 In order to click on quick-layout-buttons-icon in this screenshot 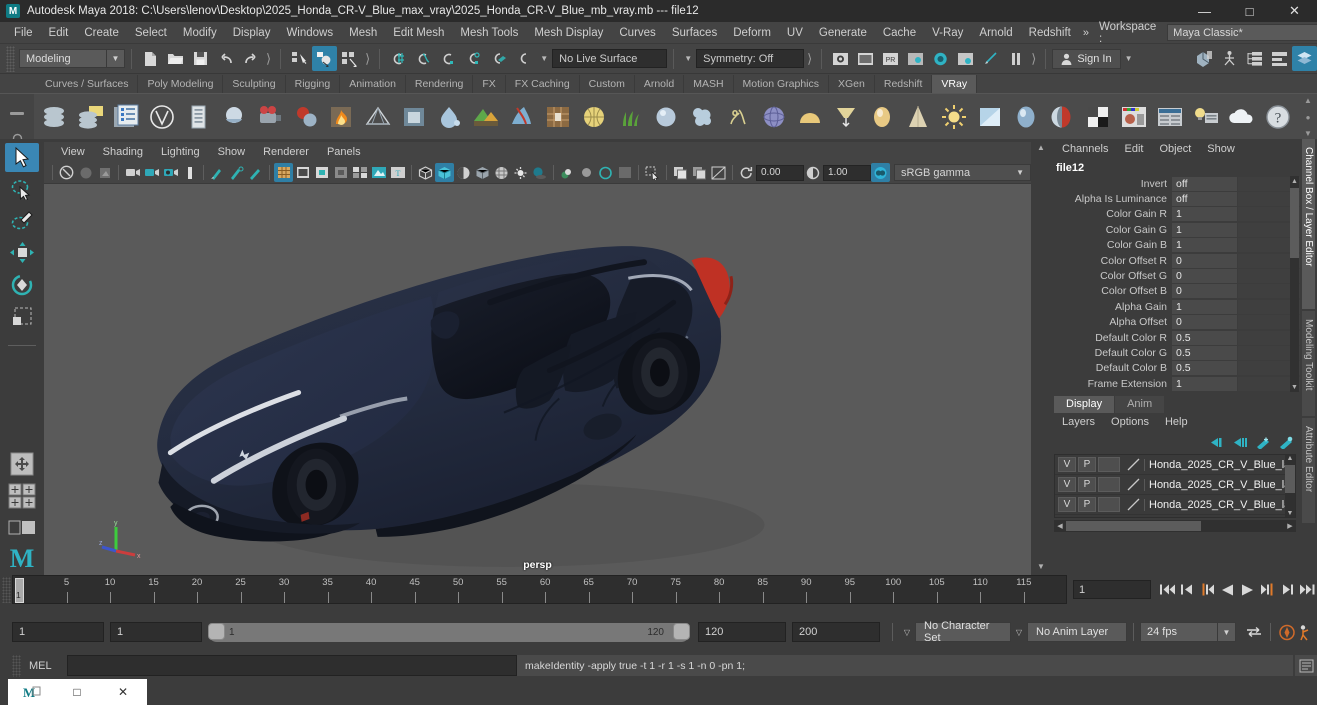, I will do `click(22, 495)`.